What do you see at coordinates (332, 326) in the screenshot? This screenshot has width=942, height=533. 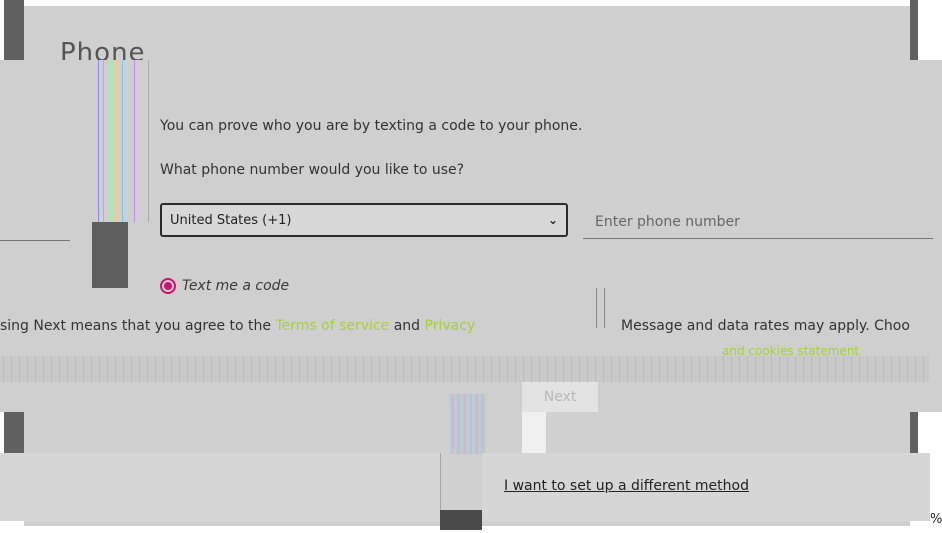 I see `terms-of-service-link: Terms of service` at bounding box center [332, 326].